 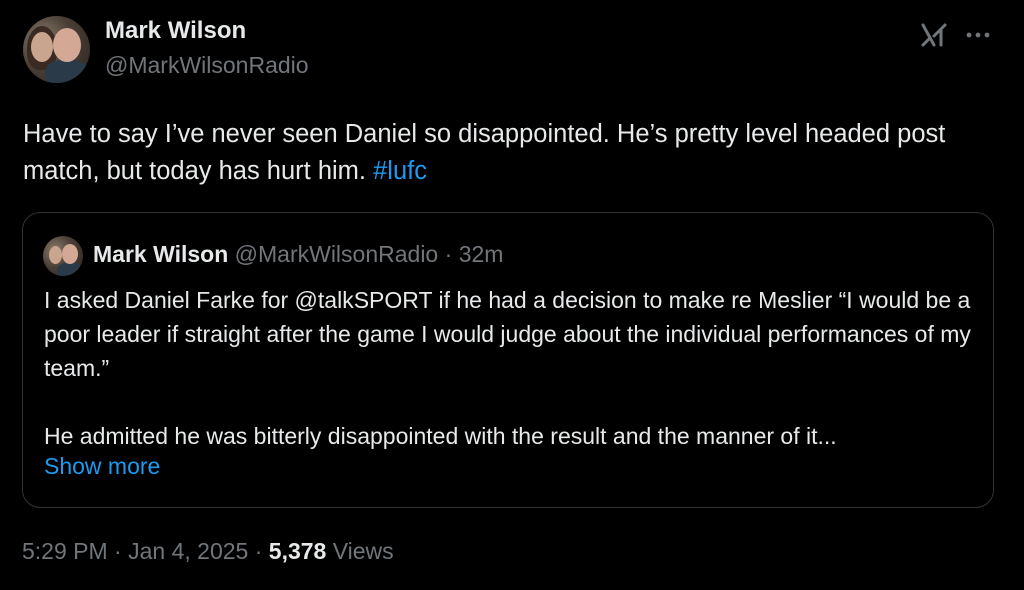 What do you see at coordinates (175, 31) in the screenshot?
I see `author-display-name: Mark Wilson` at bounding box center [175, 31].